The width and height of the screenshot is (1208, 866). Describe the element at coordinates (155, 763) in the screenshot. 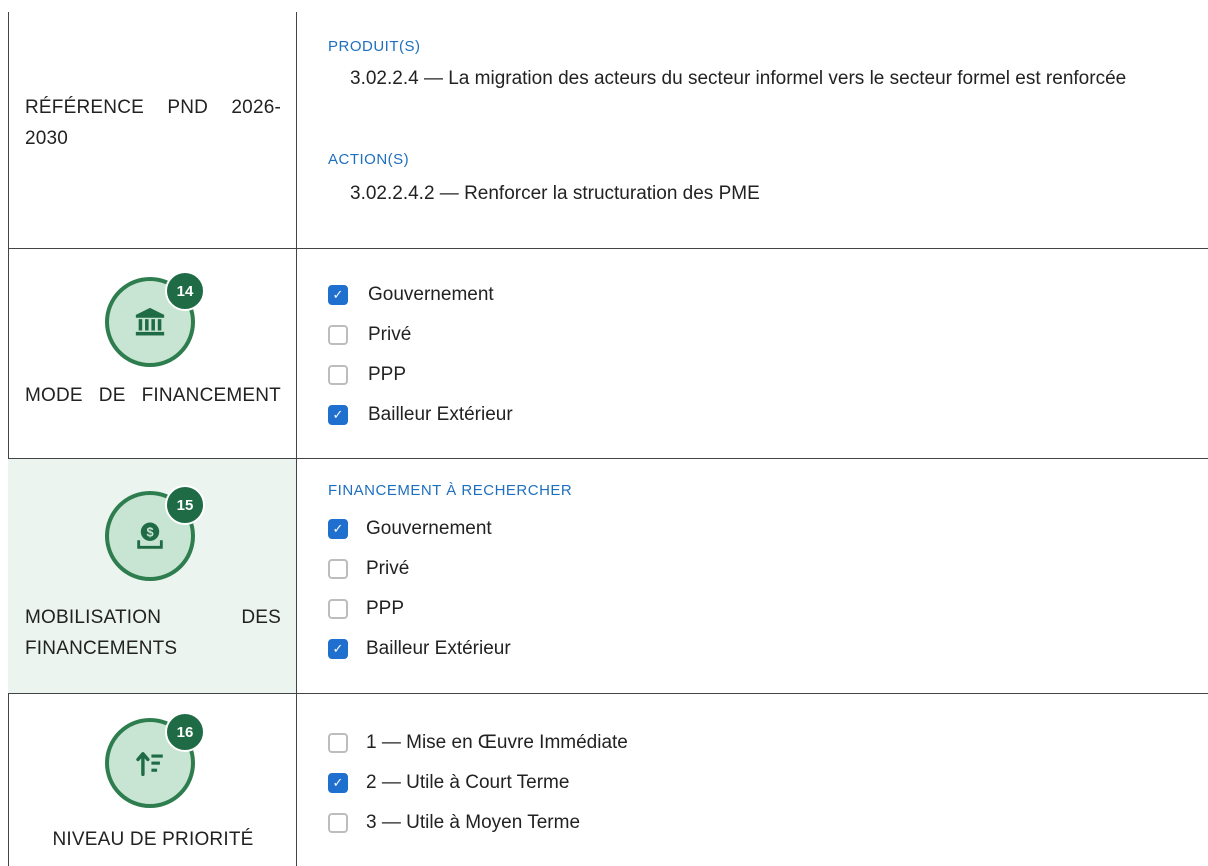

I see `step-badge: 16` at that location.